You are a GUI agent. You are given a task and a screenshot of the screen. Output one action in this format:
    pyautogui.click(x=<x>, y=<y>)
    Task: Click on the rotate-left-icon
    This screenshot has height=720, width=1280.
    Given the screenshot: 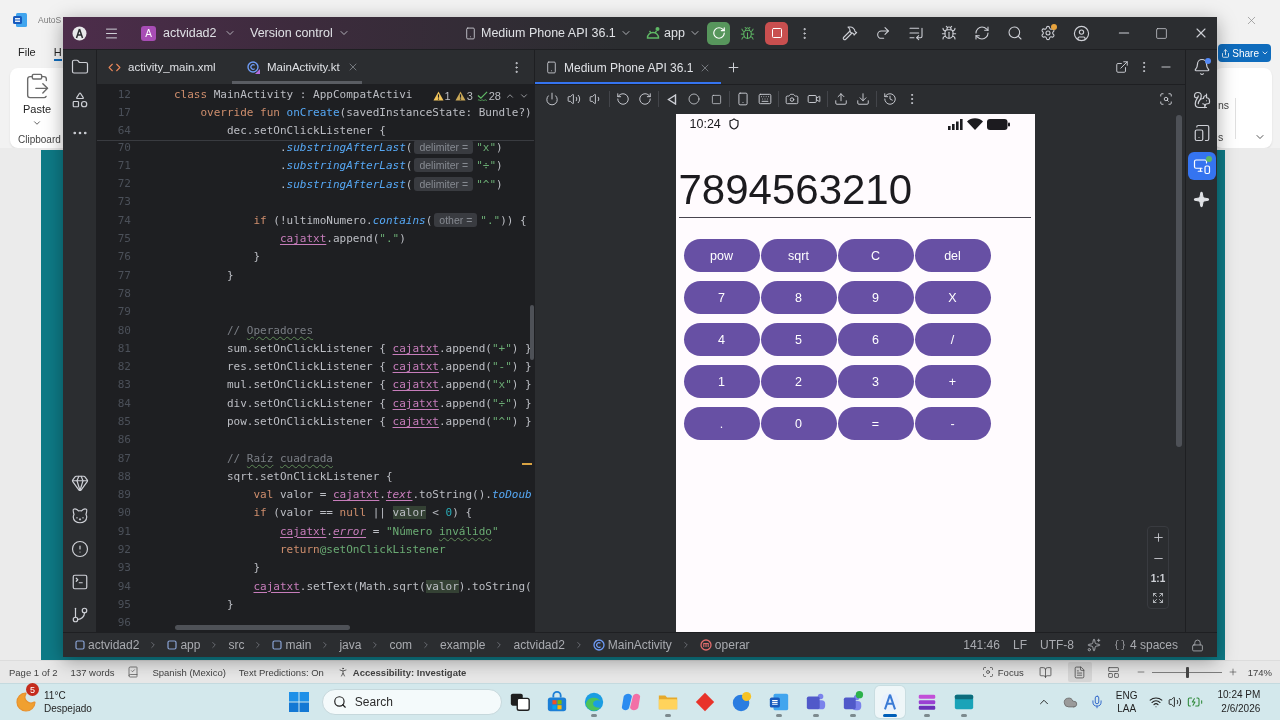 What is the action you would take?
    pyautogui.click(x=623, y=99)
    